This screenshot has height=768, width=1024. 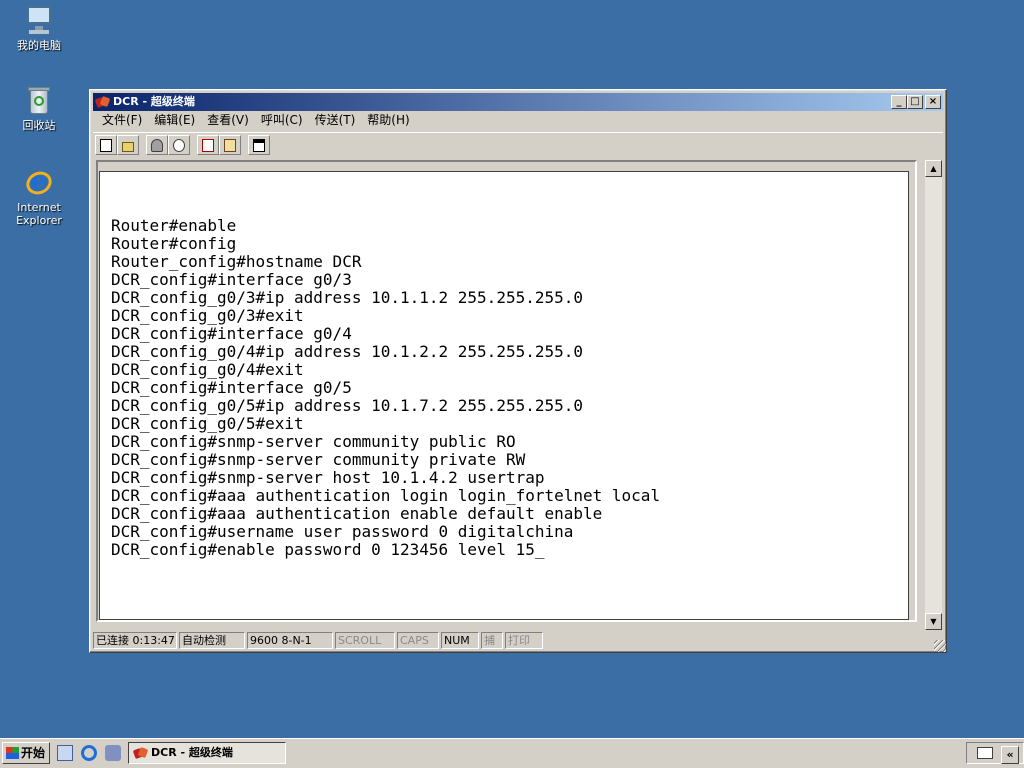 I want to click on start-button-label: 开始, so click(x=33, y=753).